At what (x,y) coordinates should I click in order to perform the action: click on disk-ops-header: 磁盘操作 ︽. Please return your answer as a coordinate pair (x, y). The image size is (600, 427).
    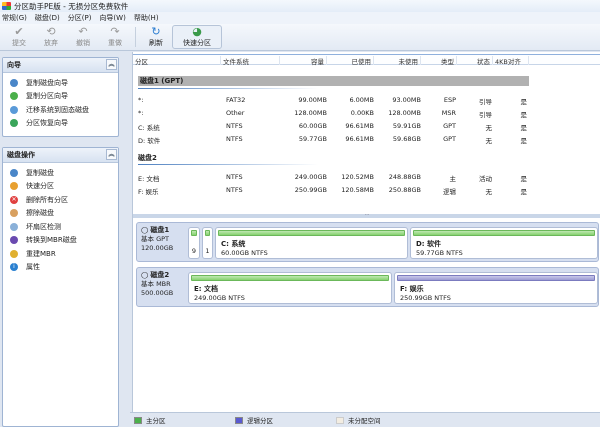
    Looking at the image, I should click on (60, 155).